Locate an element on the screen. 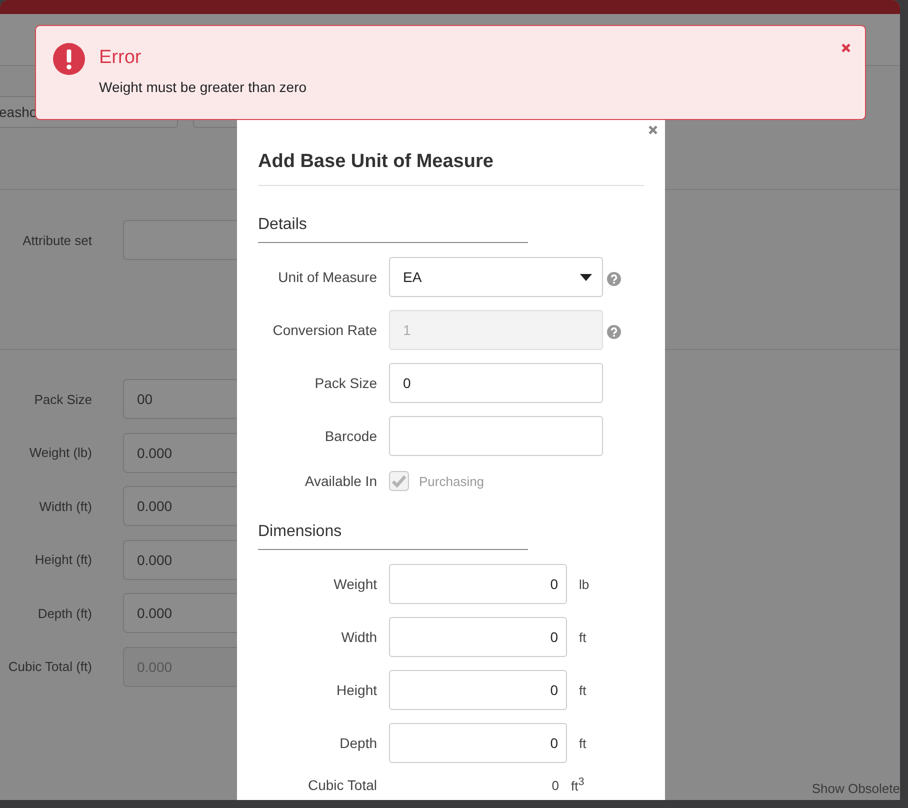  unit-label: ft$^{3}$ is located at coordinates (577, 785).